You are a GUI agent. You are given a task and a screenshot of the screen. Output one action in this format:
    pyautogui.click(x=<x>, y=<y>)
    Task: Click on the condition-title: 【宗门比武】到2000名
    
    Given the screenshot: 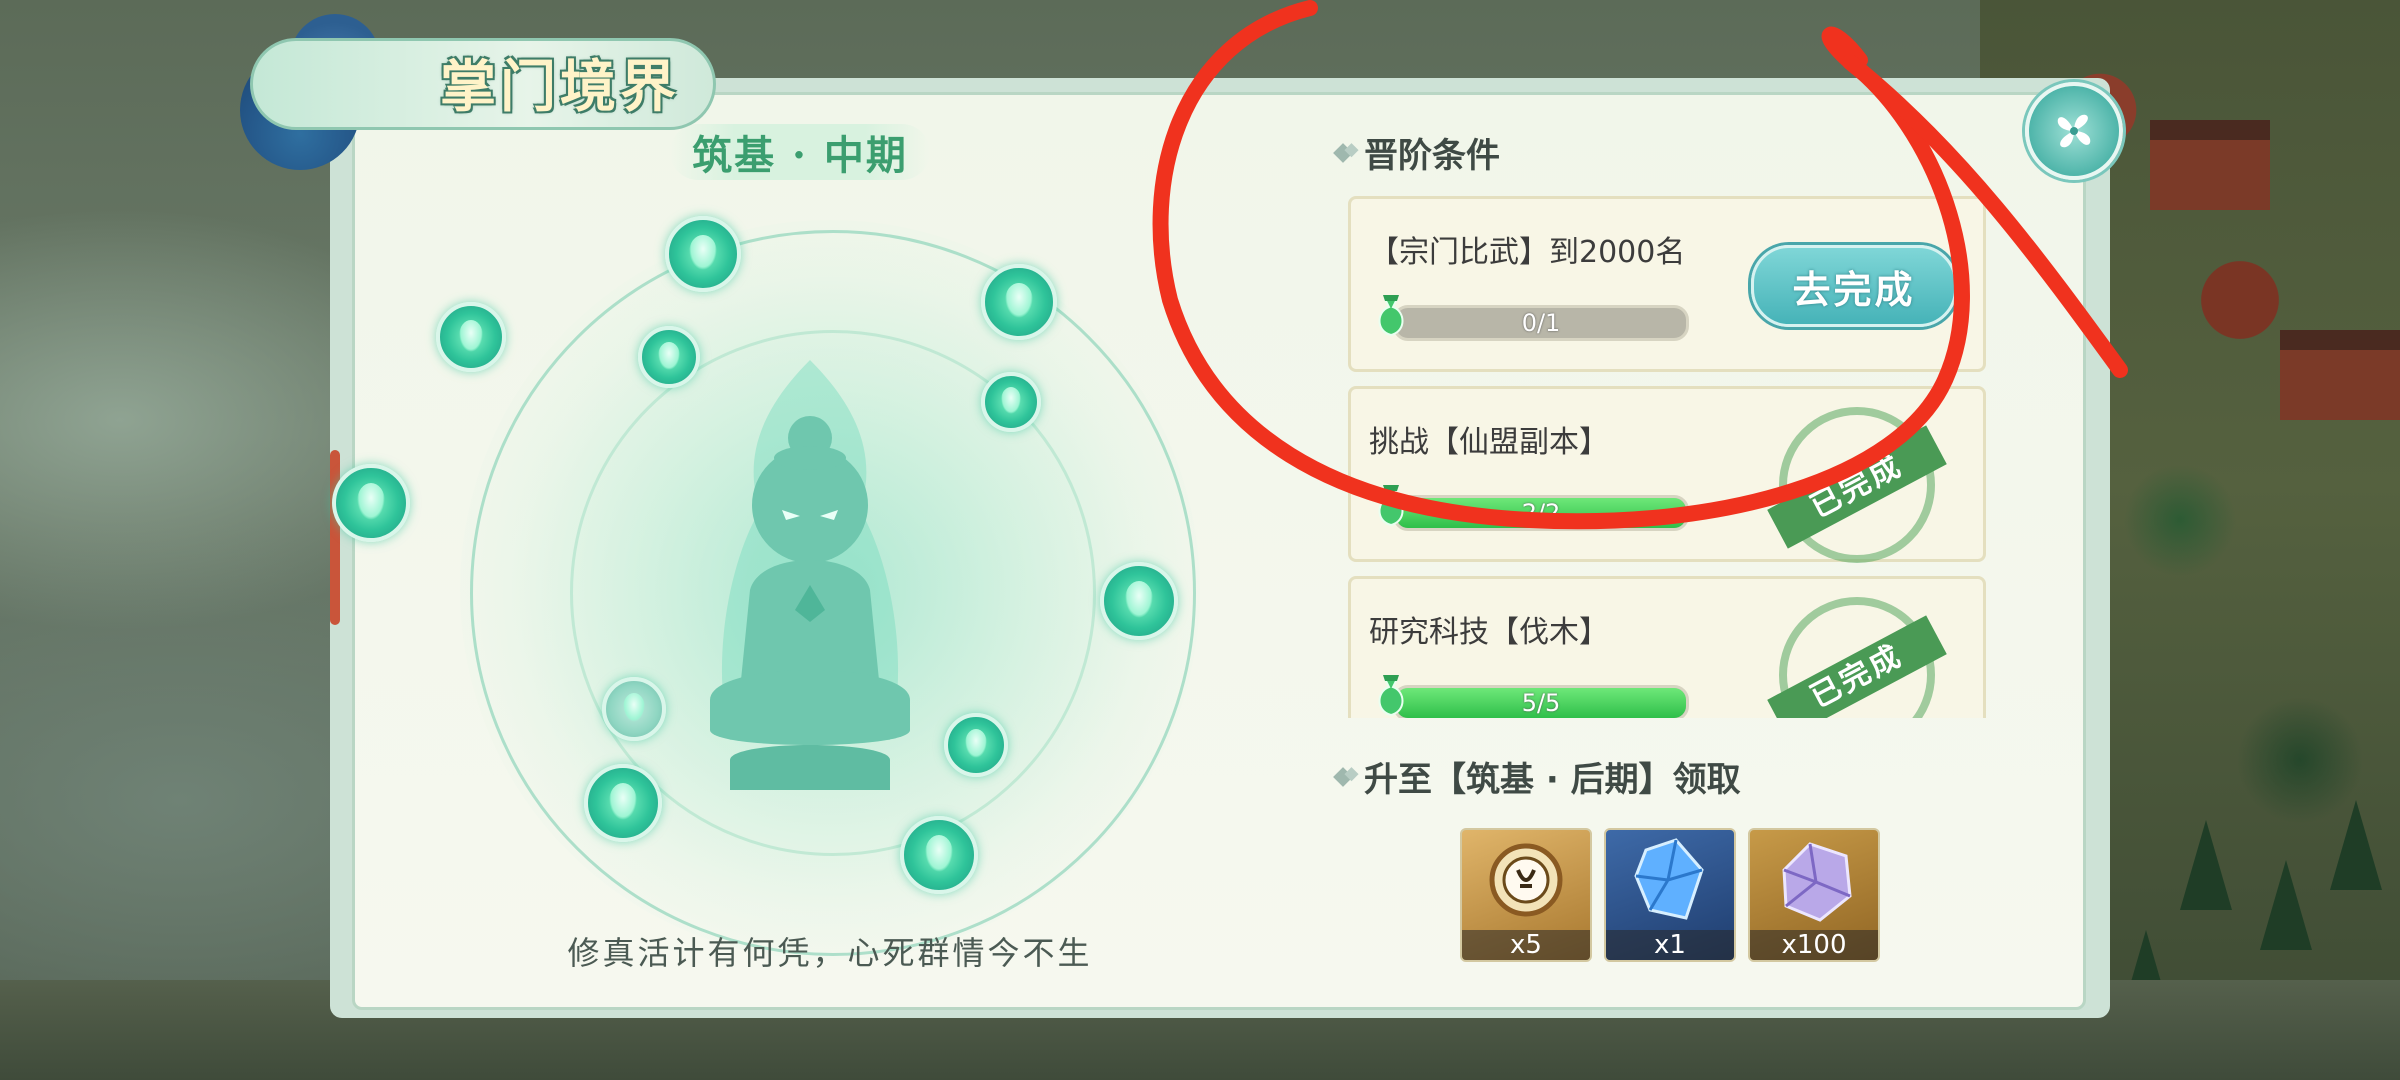 What is the action you would take?
    pyautogui.click(x=1527, y=252)
    